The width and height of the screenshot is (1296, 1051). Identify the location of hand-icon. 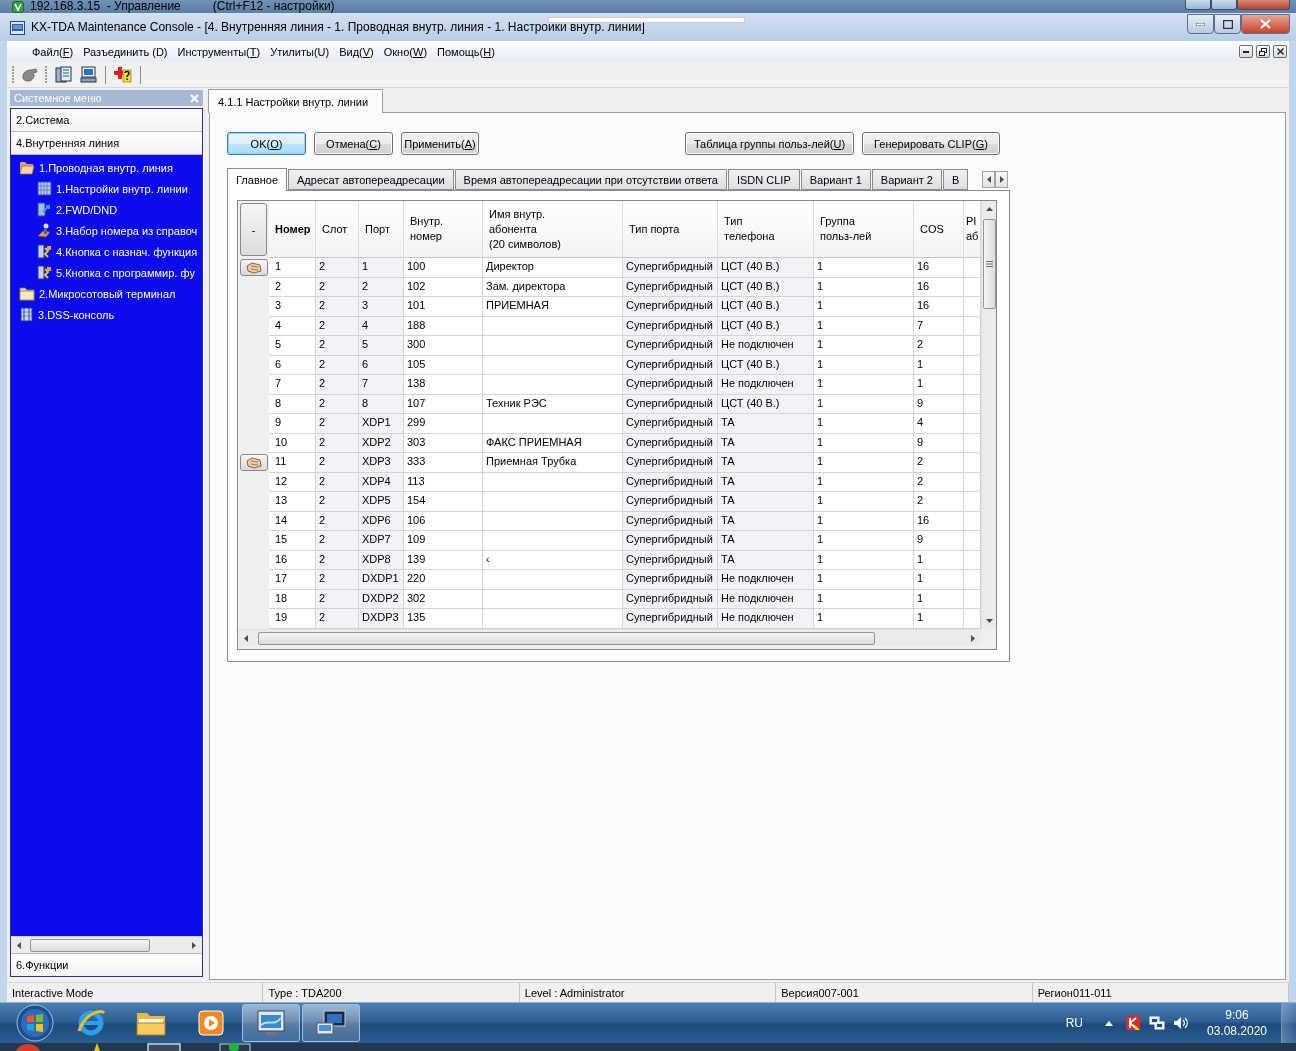
(30, 74).